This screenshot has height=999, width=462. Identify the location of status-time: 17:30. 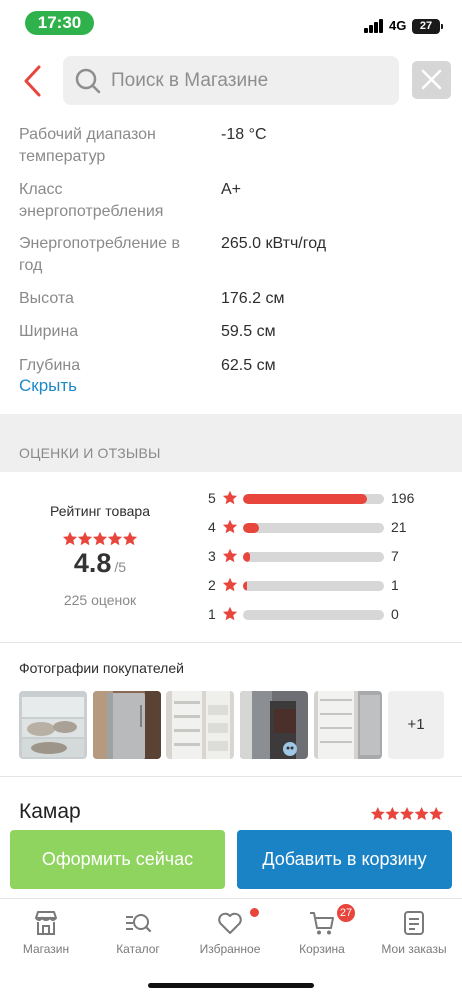
(59, 23).